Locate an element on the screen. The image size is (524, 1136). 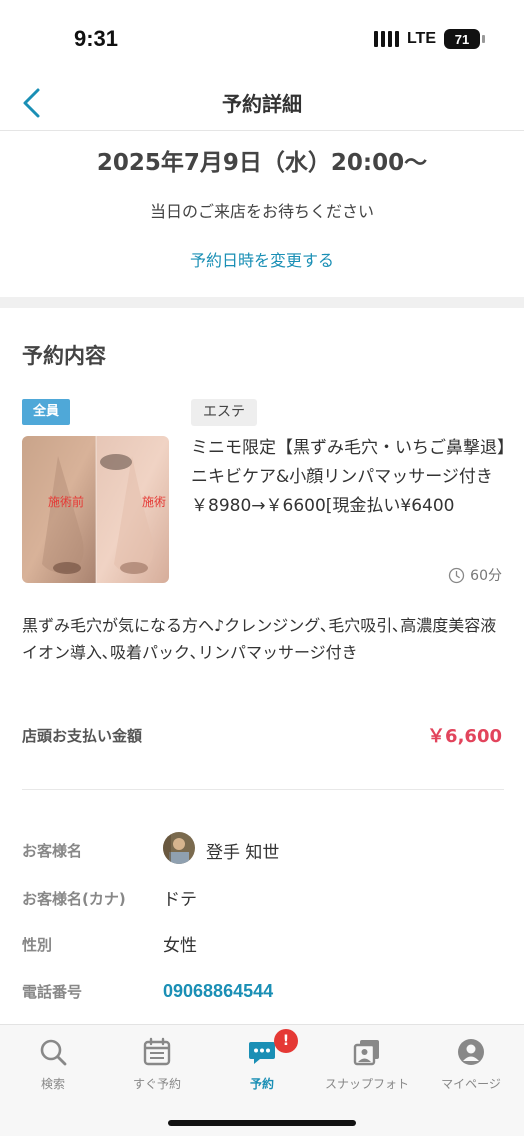
gender-label: 性別 is located at coordinates (37, 945).